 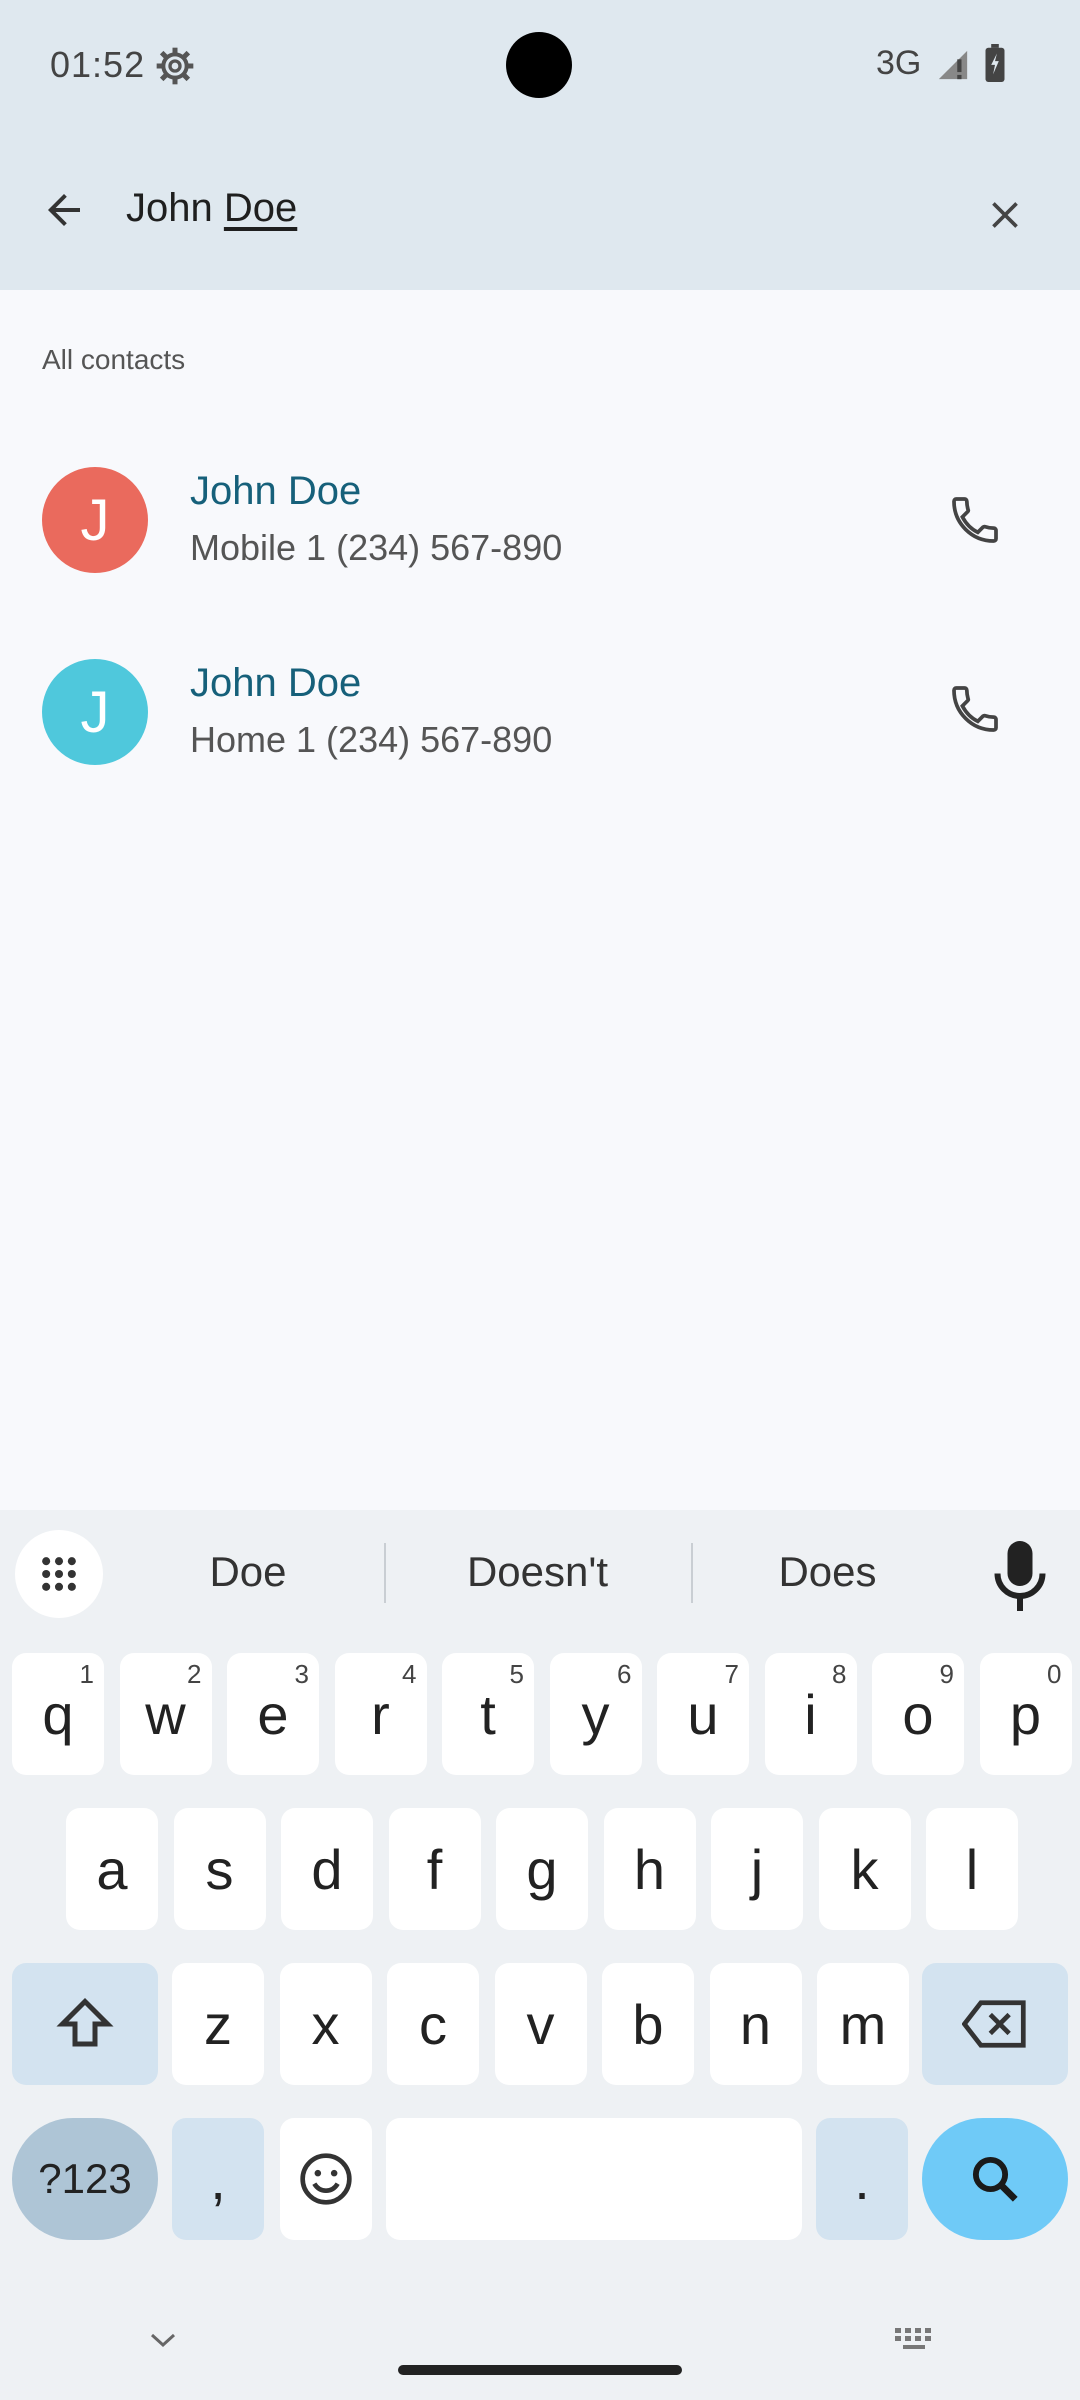 I want to click on key-label: w, so click(x=165, y=1714).